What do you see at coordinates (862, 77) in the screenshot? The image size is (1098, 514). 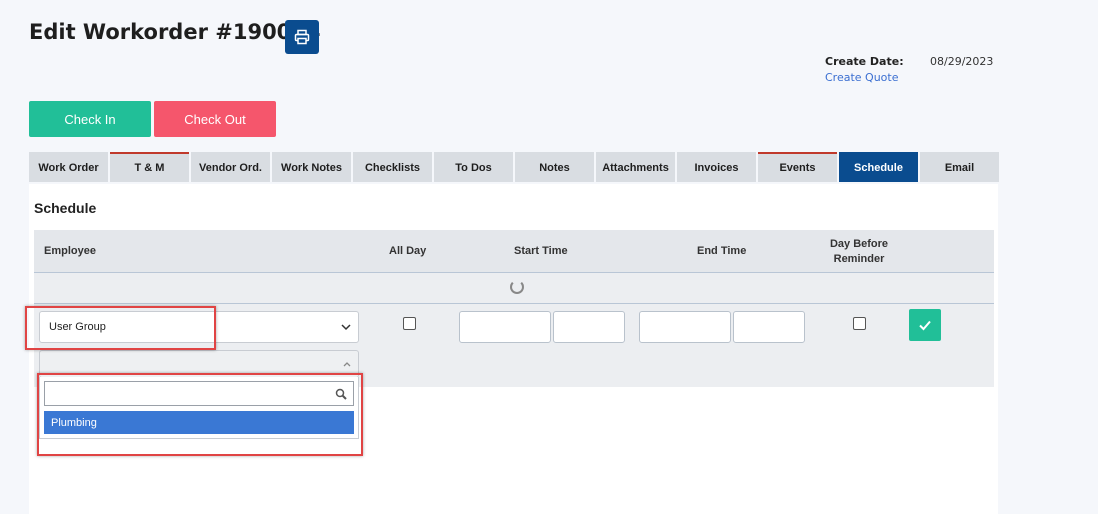 I see `create-quote-link: Create Quote` at bounding box center [862, 77].